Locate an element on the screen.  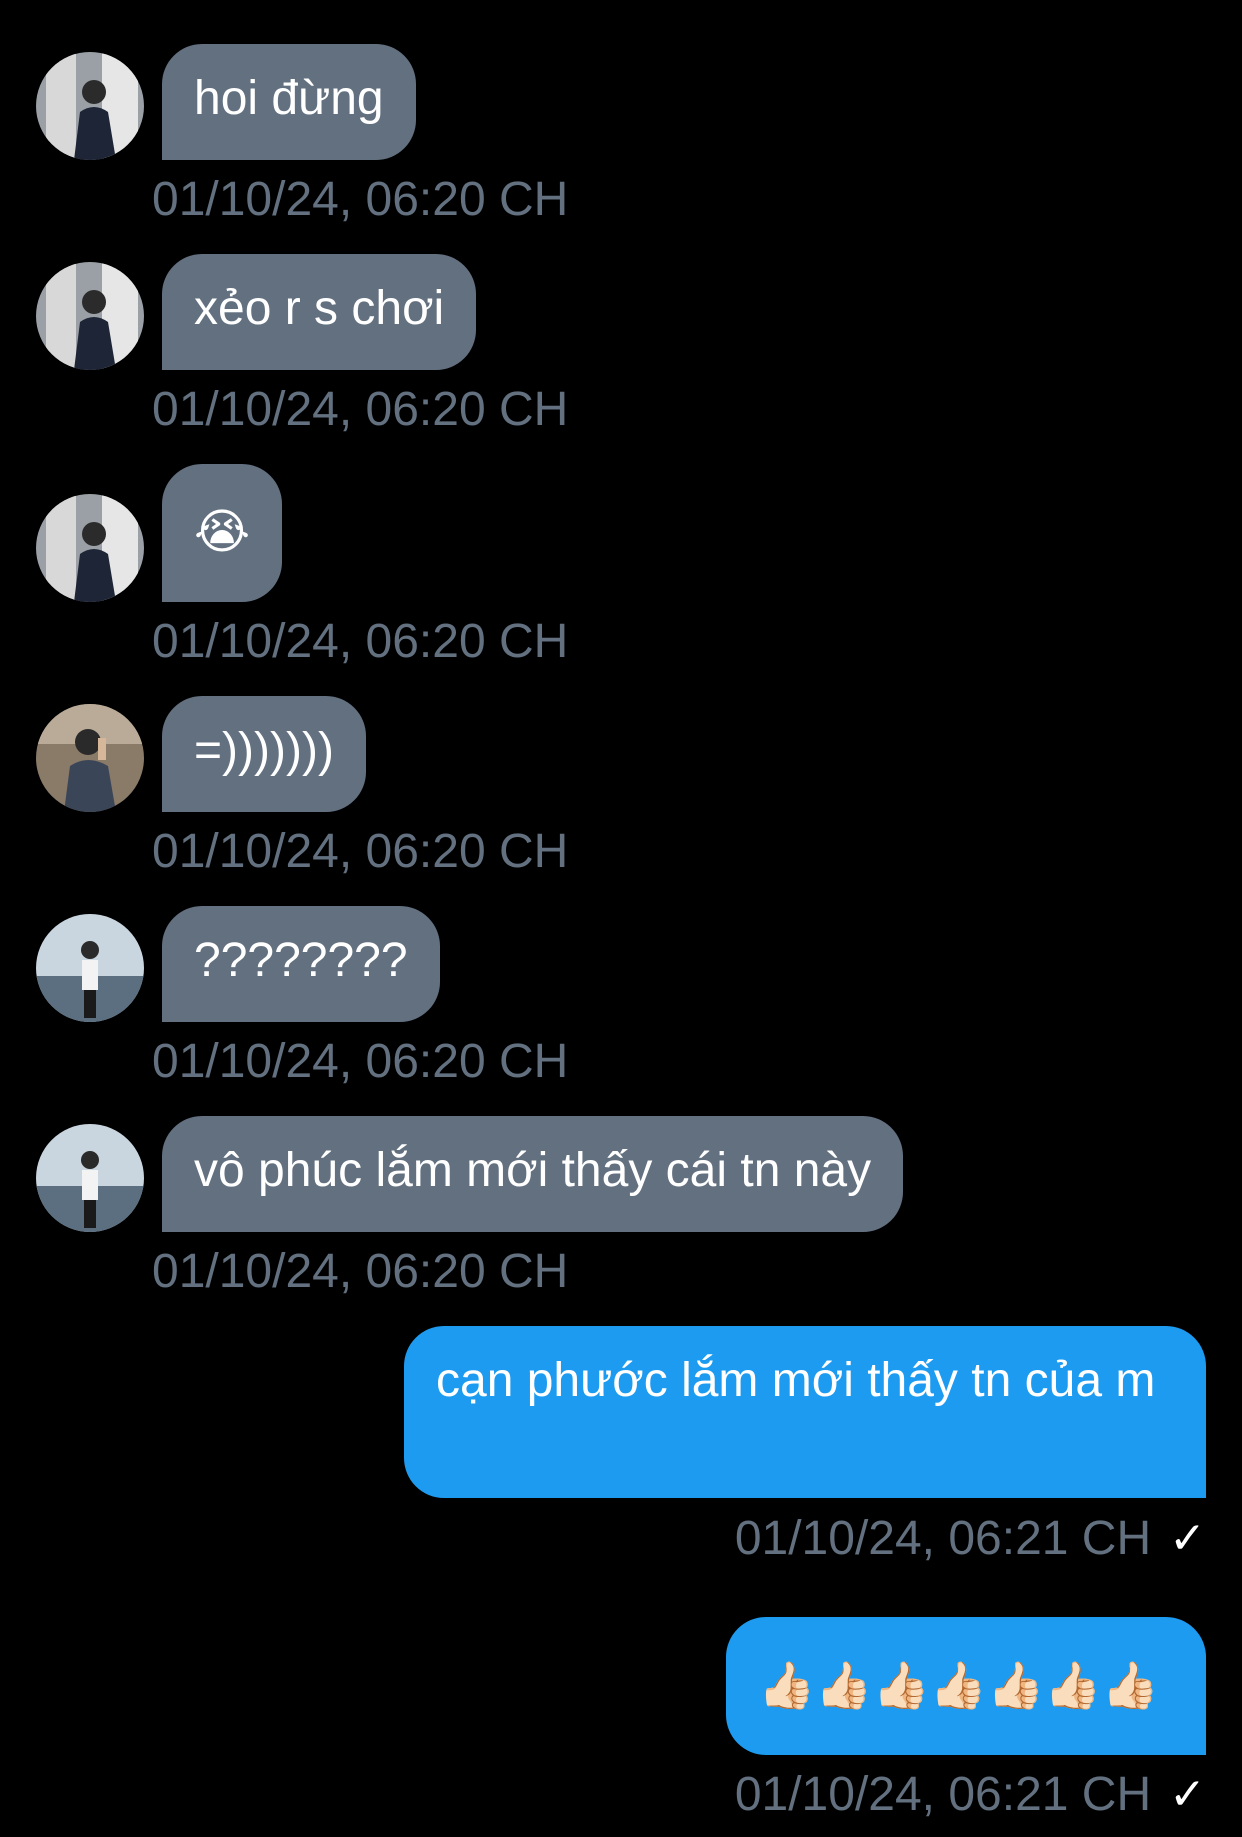
message-text: =))))))) is located at coordinates (264, 750).